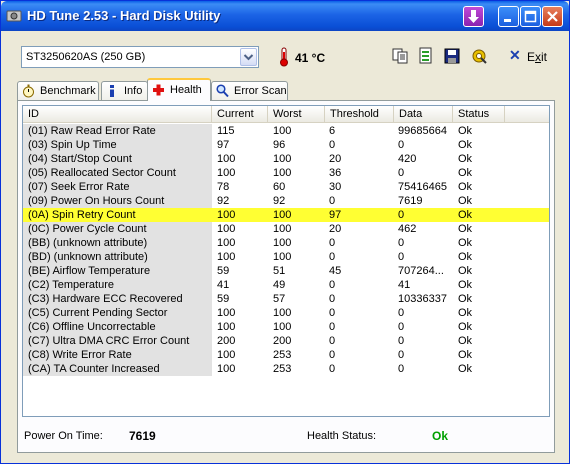  Describe the element at coordinates (552, 16) in the screenshot. I see `close-button` at that location.